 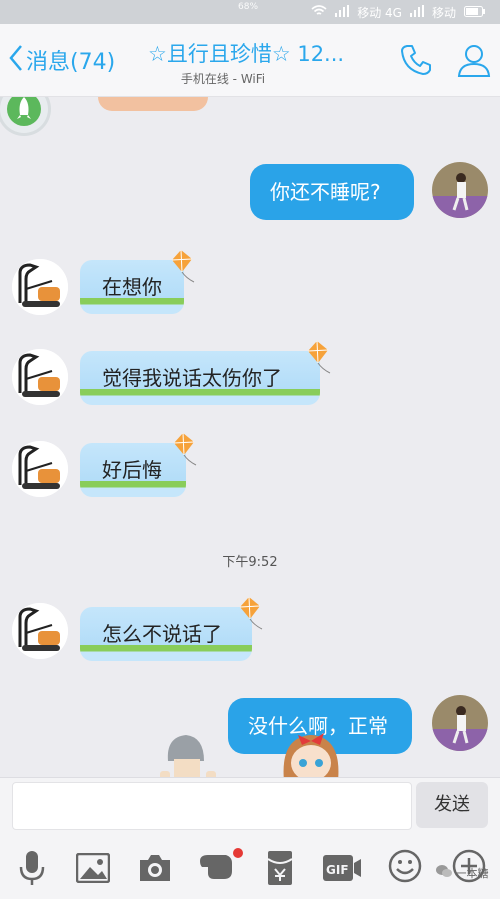 I want to click on svg-text: GIF, so click(x=337, y=870).